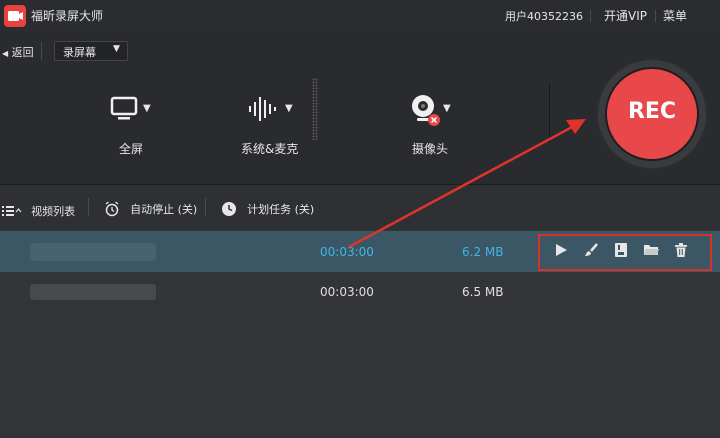 This screenshot has width=720, height=438. What do you see at coordinates (483, 252) in the screenshot?
I see `recording-size: 6.2 MB` at bounding box center [483, 252].